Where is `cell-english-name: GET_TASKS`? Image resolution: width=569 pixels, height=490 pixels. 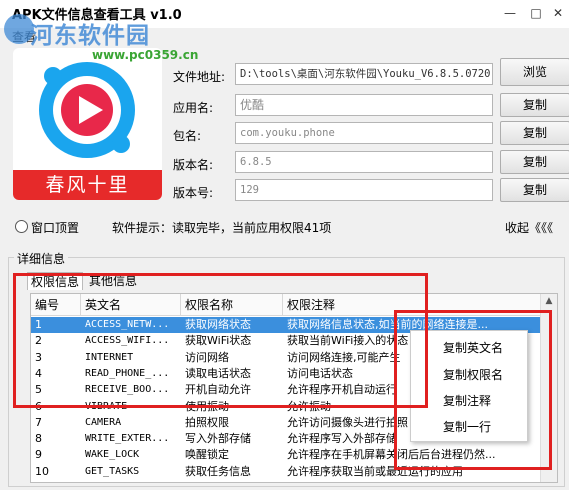
cell-english-name: GET_TASKS is located at coordinates (112, 471).